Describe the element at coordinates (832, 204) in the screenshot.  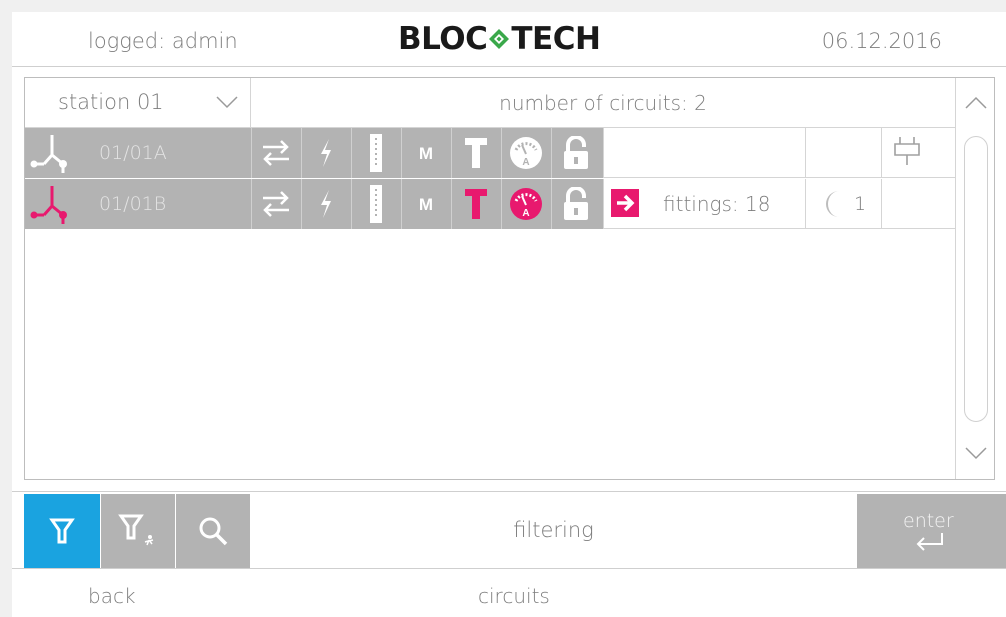
I see `moon-icon` at that location.